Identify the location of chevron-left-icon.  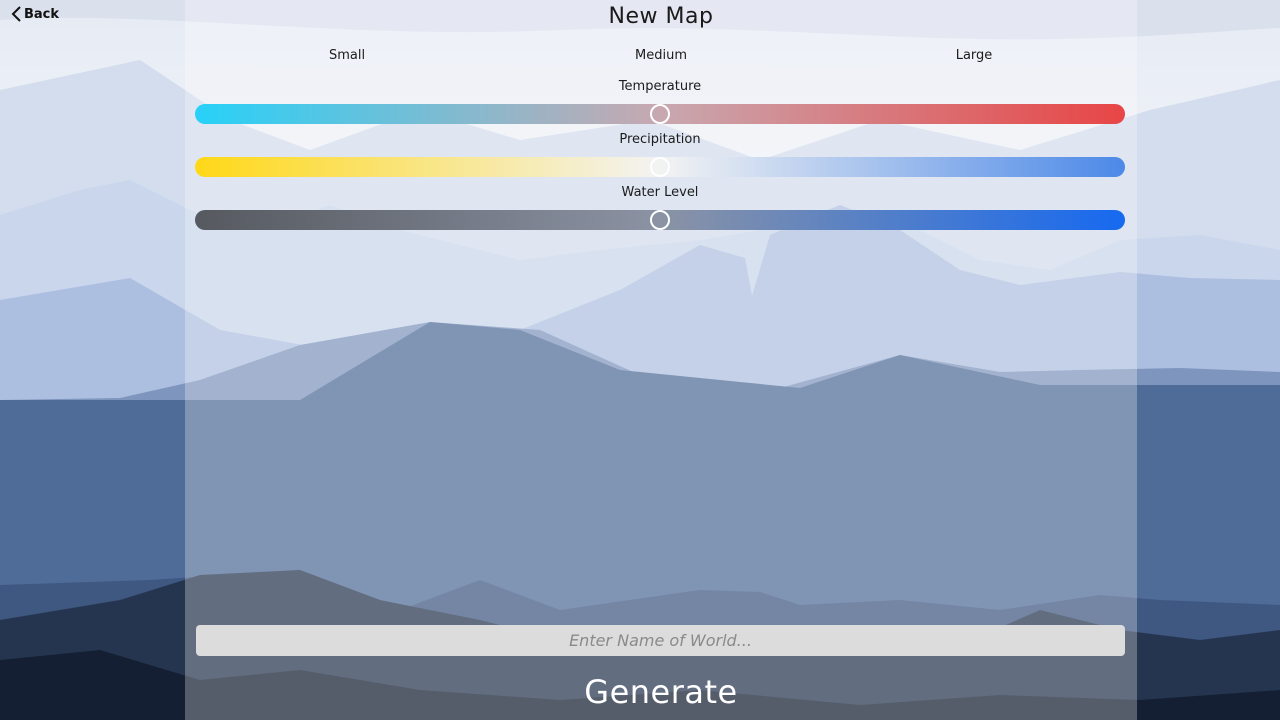
(16, 14).